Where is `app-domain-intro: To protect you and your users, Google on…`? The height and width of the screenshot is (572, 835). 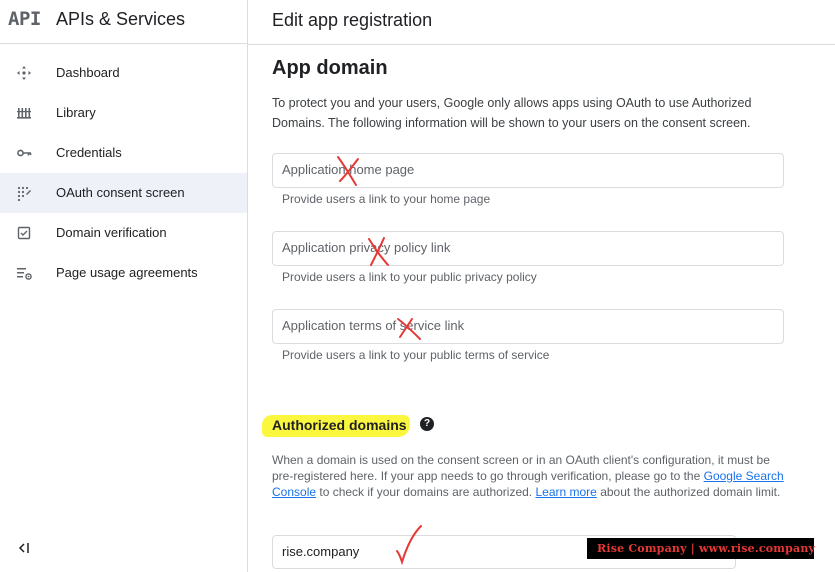
app-domain-intro: To protect you and your users, Google on… is located at coordinates (512, 113).